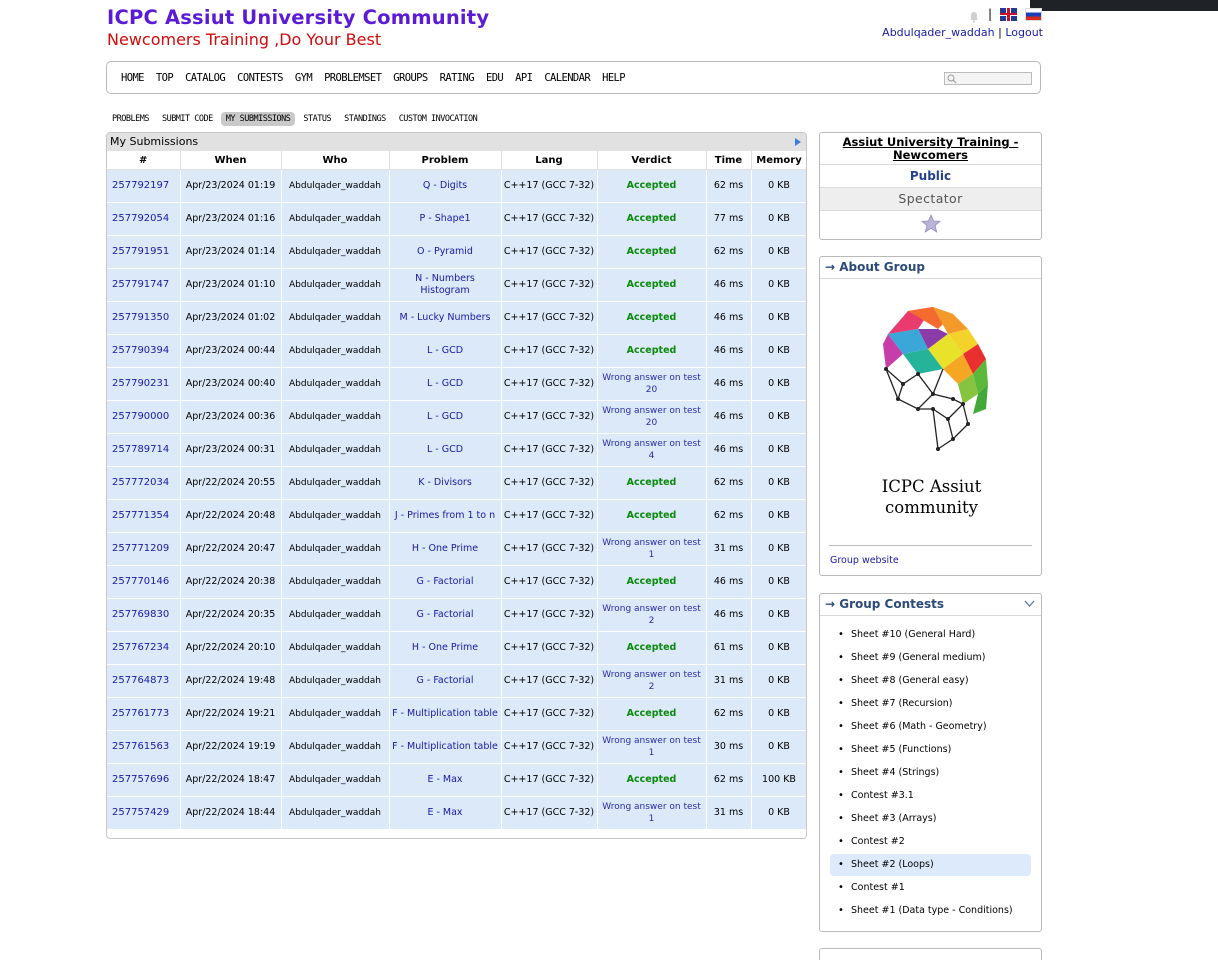 This screenshot has width=1218, height=960. What do you see at coordinates (1033, 14) in the screenshot?
I see `russian-flag-icon` at bounding box center [1033, 14].